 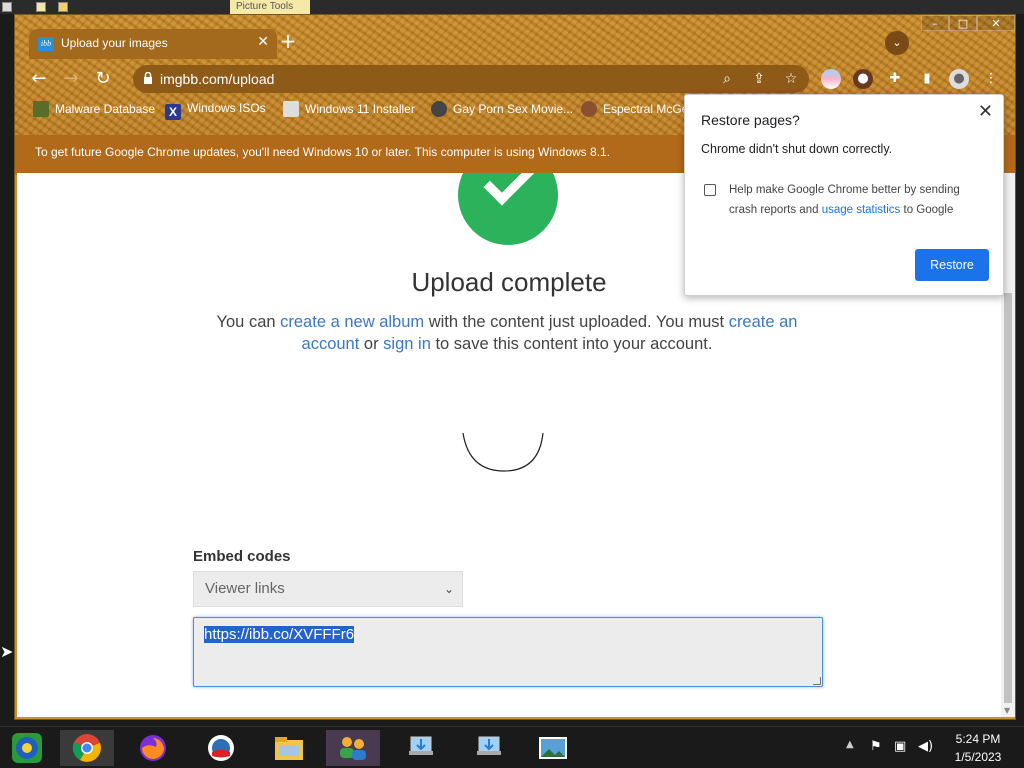 I want to click on close-window-button: ✕, so click(x=996, y=23).